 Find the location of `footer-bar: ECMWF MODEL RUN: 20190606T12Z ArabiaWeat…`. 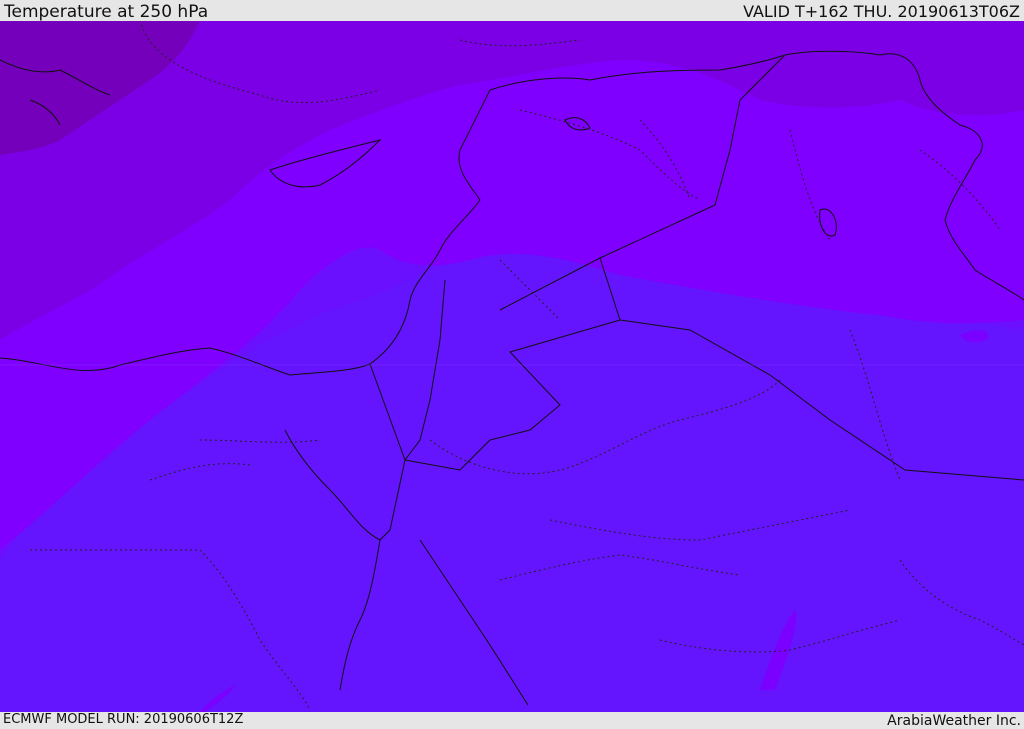

footer-bar: ECMWF MODEL RUN: 20190606T12Z ArabiaWeat… is located at coordinates (512, 720).